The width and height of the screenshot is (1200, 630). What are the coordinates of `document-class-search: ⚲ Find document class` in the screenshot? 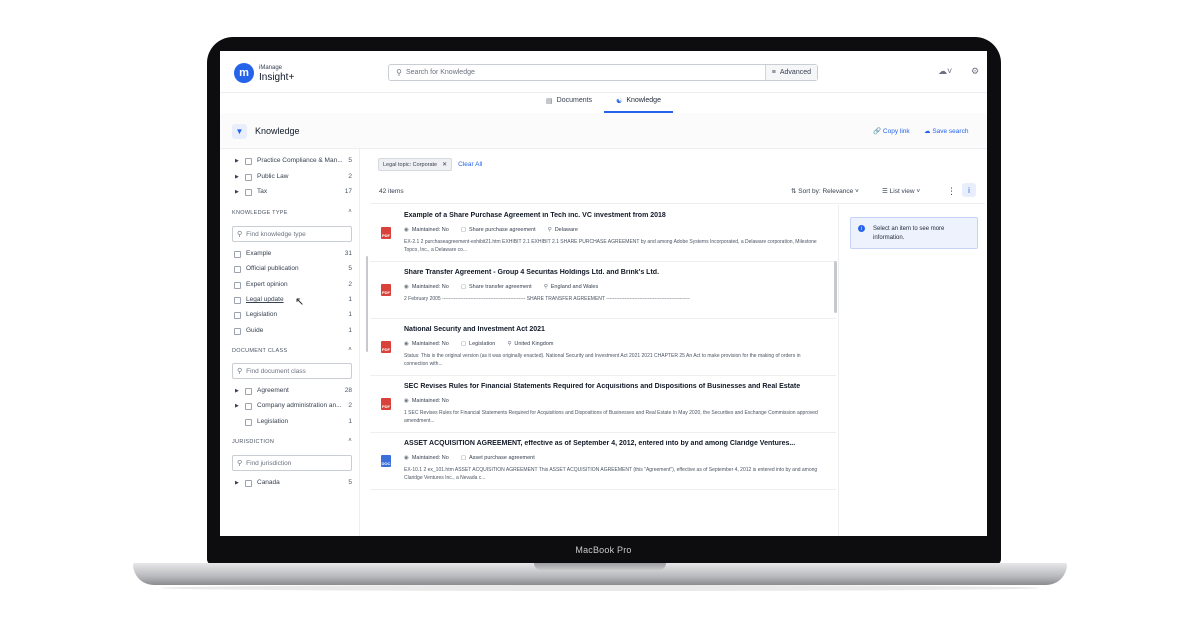 It's located at (292, 371).